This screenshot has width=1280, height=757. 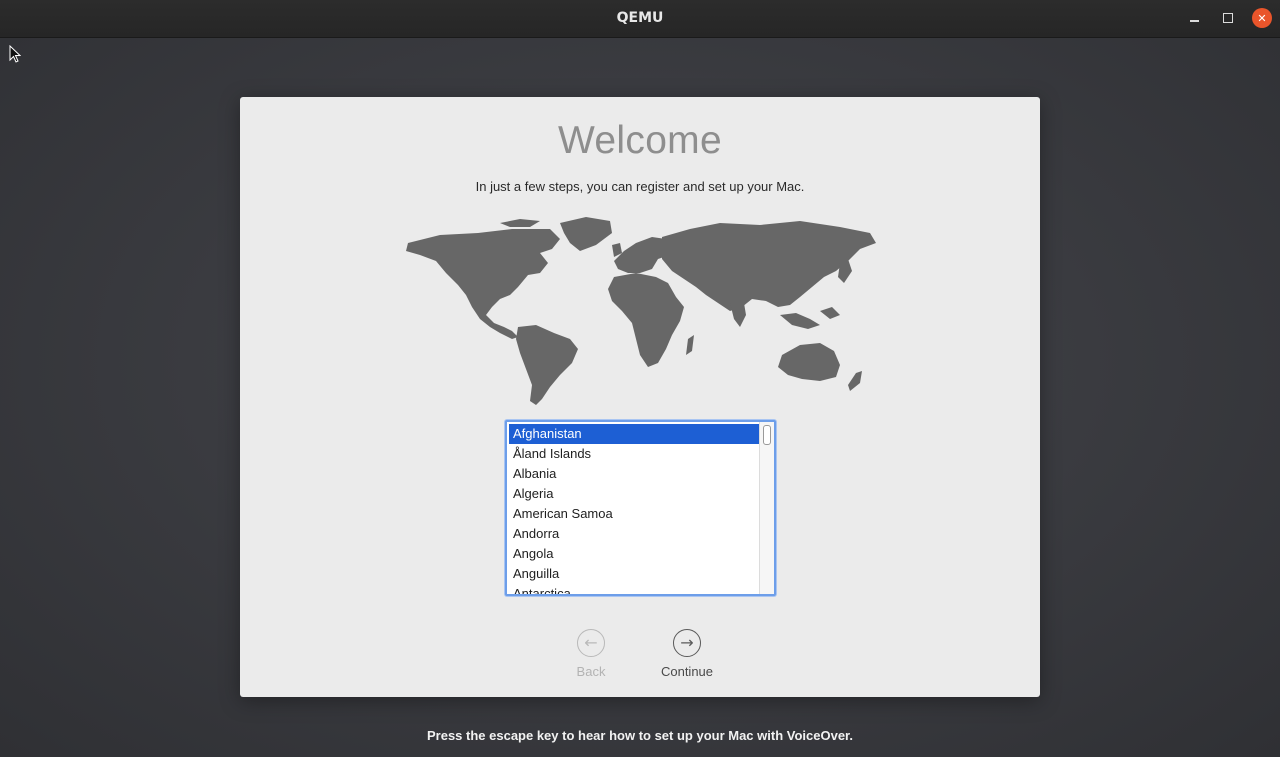 I want to click on scrollbar-thumb, so click(x=767, y=435).